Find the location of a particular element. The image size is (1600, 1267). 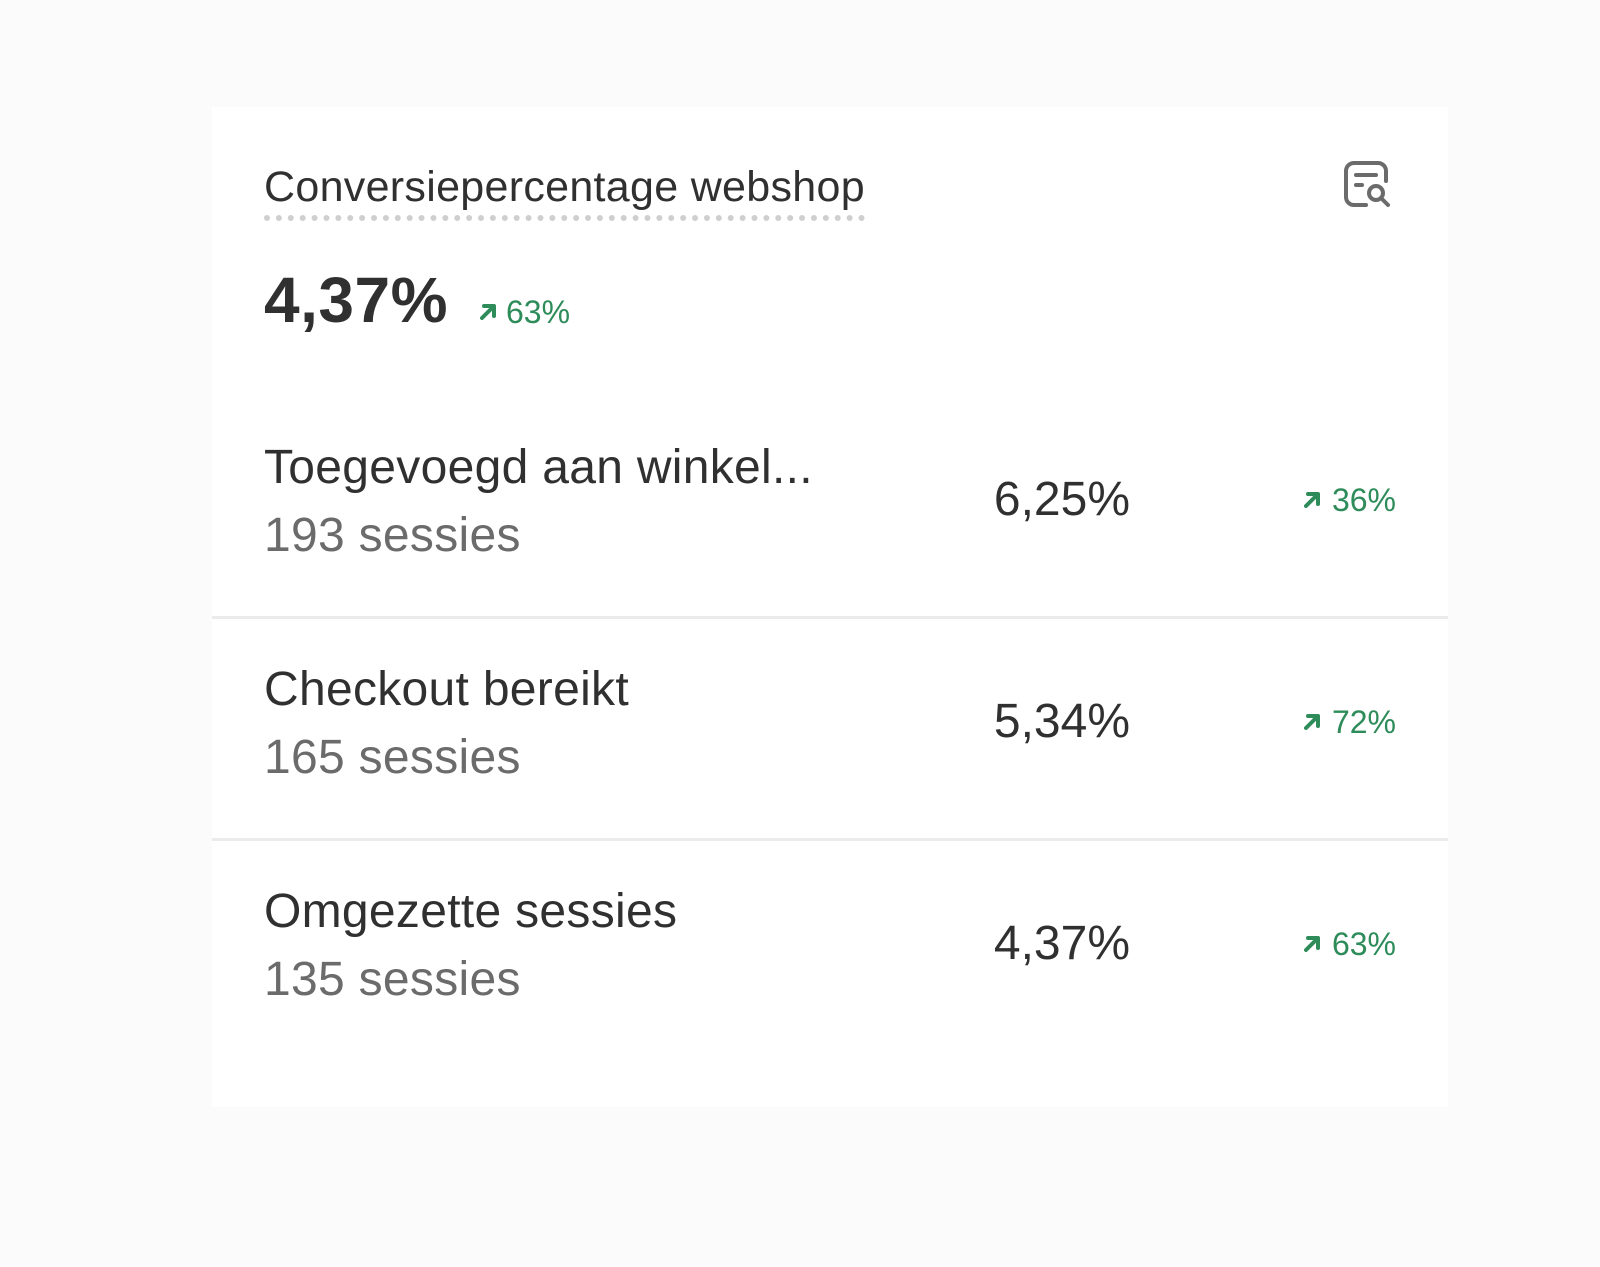

funnel-row-change-value: 72% is located at coordinates (1363, 722).